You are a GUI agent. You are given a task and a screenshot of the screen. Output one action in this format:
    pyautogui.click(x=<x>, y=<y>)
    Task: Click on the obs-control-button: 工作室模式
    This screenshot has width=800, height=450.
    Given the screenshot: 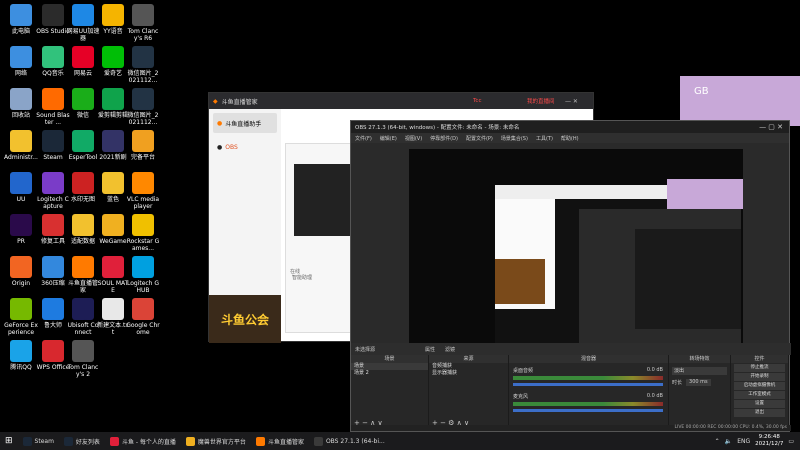 What is the action you would take?
    pyautogui.click(x=759, y=395)
    